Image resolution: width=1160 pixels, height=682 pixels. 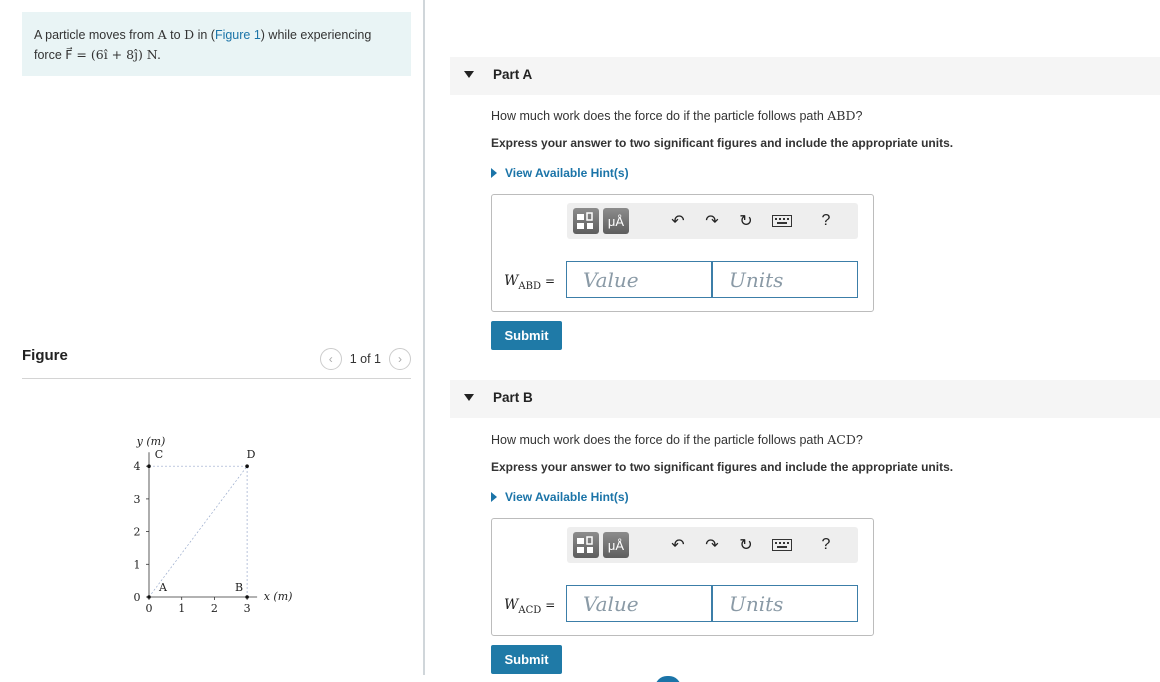 I want to click on path-ad-line, so click(x=198, y=531).